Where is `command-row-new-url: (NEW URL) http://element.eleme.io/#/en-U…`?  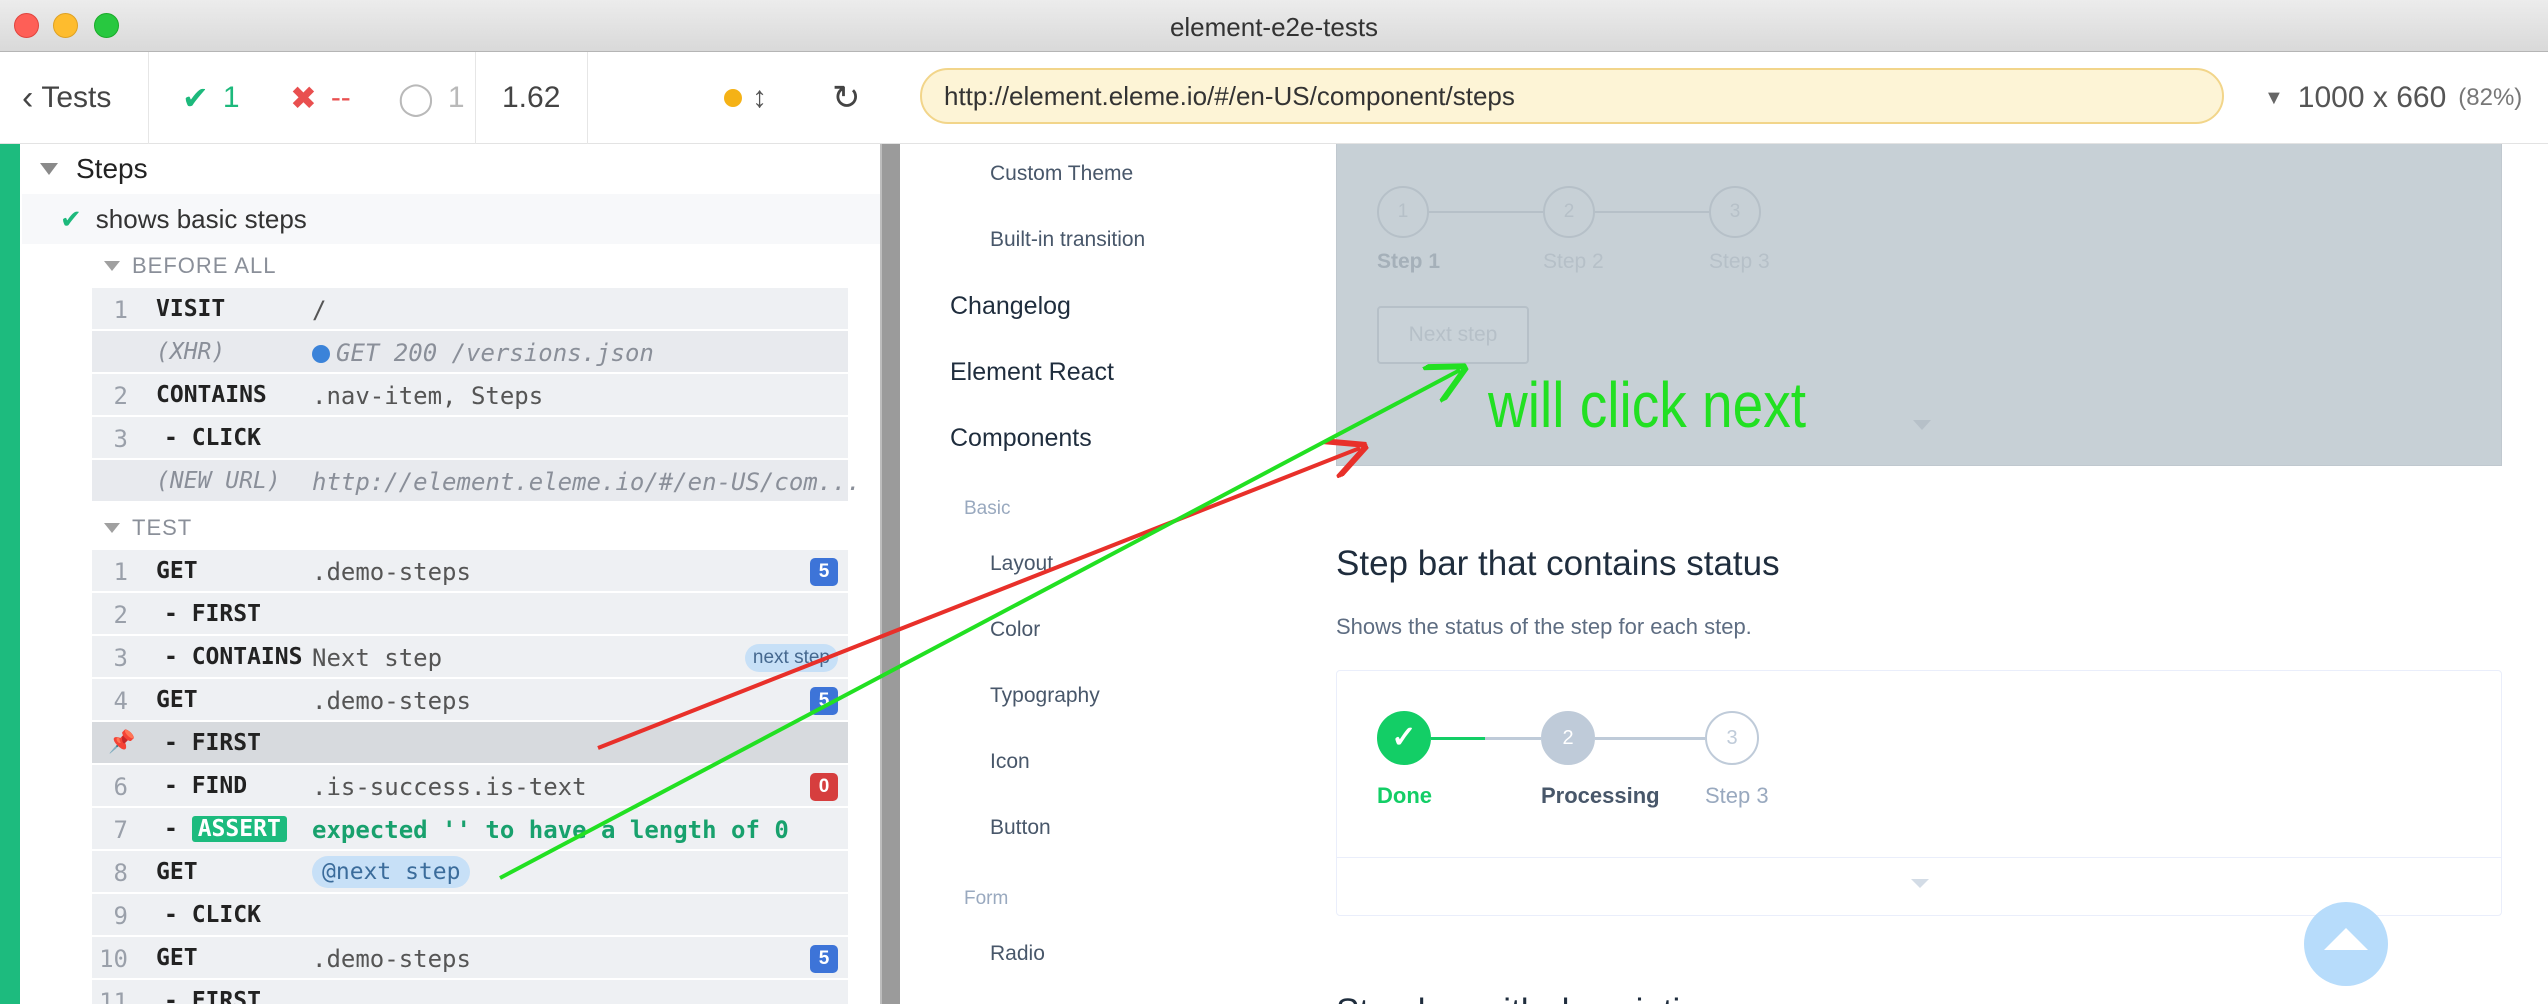 command-row-new-url: (NEW URL) http://element.eleme.io/#/en-U… is located at coordinates (476, 481).